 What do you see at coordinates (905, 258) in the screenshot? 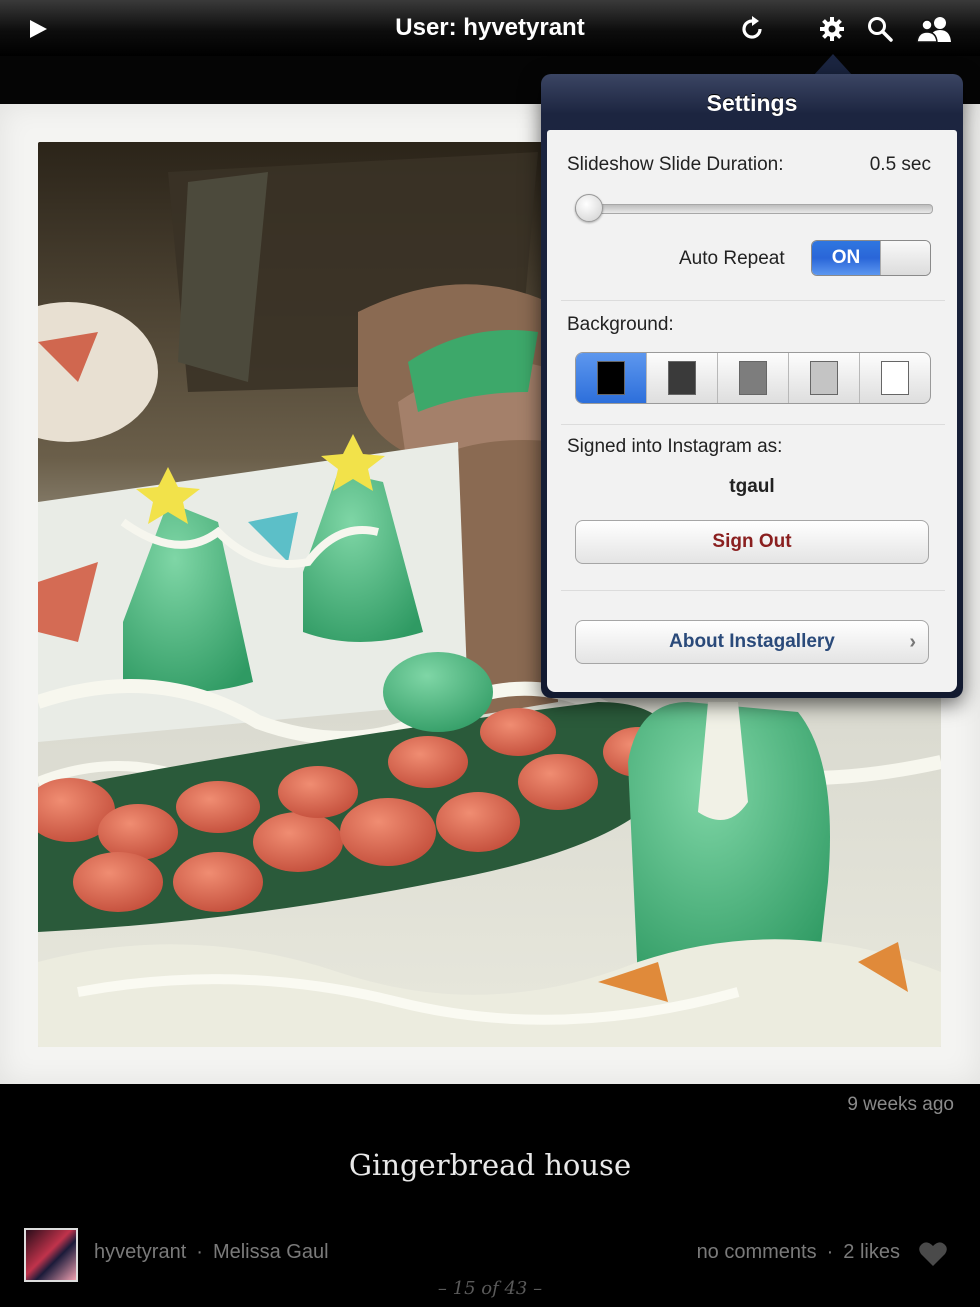
I see `toggle-thumb` at bounding box center [905, 258].